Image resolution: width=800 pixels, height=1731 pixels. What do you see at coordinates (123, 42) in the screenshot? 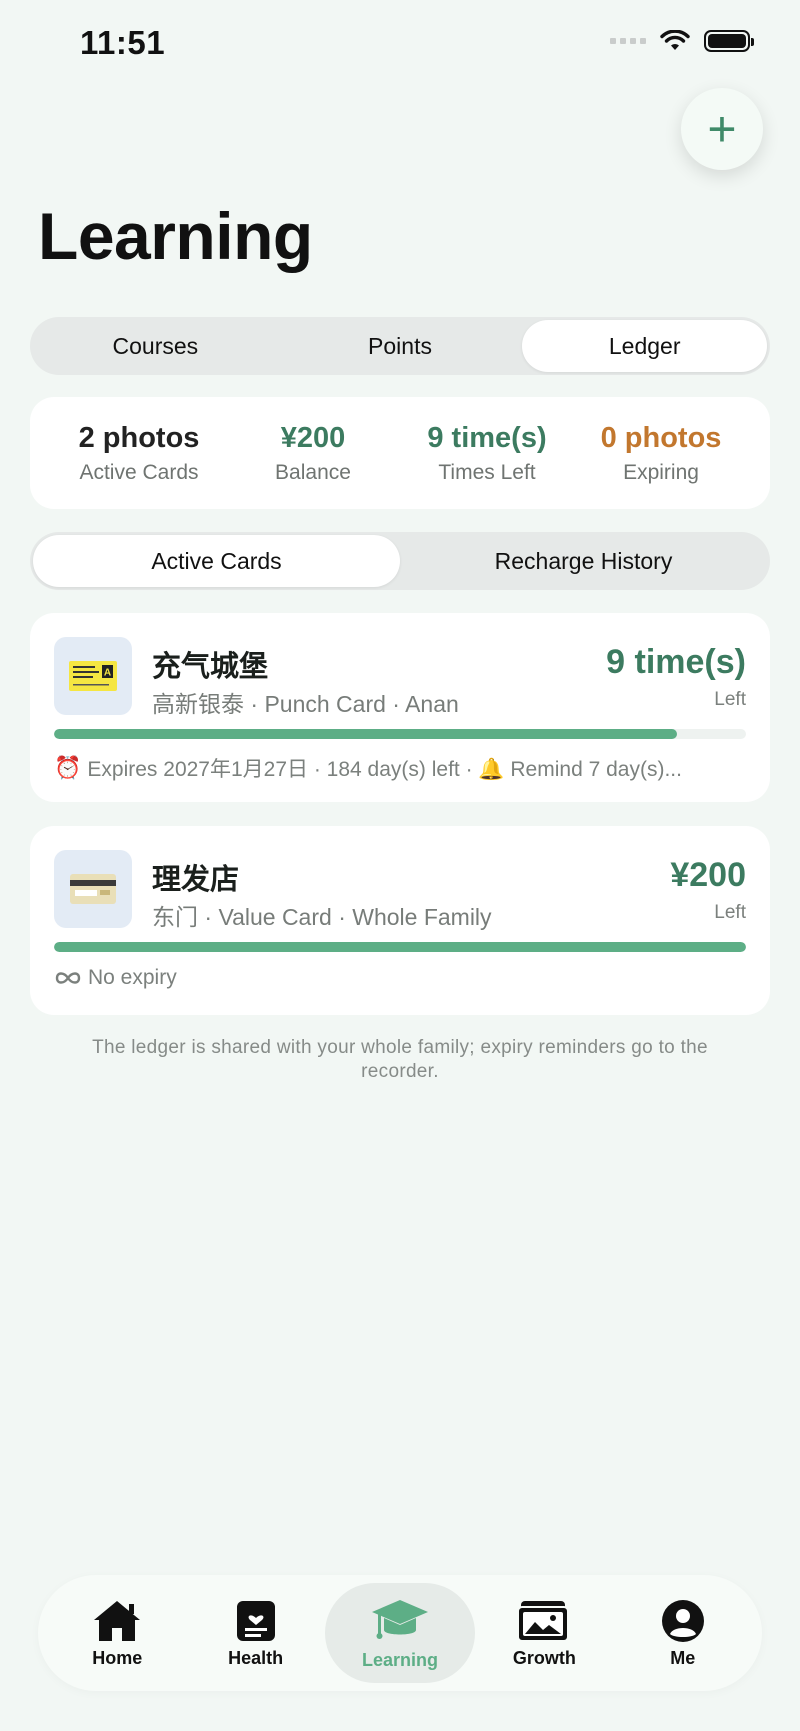
I see `status-time: 11:51` at bounding box center [123, 42].